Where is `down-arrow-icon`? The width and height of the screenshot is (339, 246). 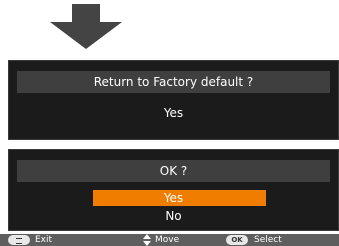
down-arrow-icon is located at coordinates (86, 26).